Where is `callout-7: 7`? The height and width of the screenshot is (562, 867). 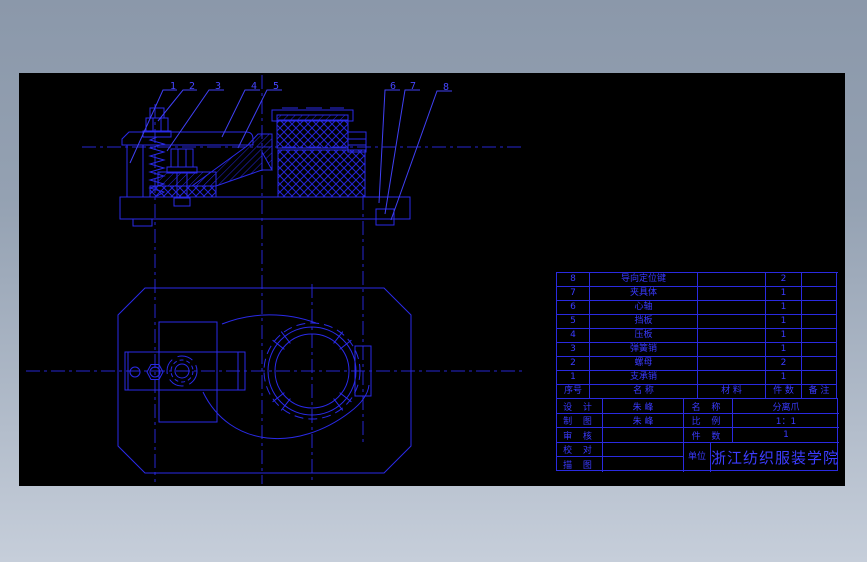
callout-7: 7 is located at coordinates (413, 86).